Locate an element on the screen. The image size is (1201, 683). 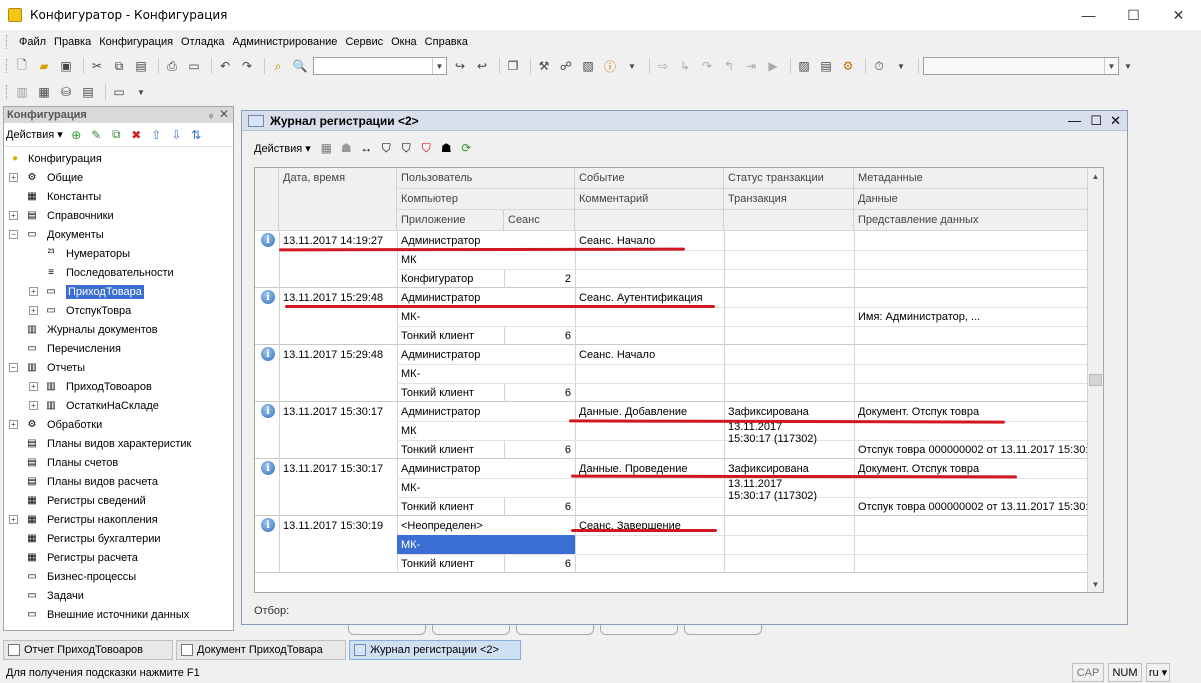
assistant-icon: ▧ is located at coordinates (588, 66).